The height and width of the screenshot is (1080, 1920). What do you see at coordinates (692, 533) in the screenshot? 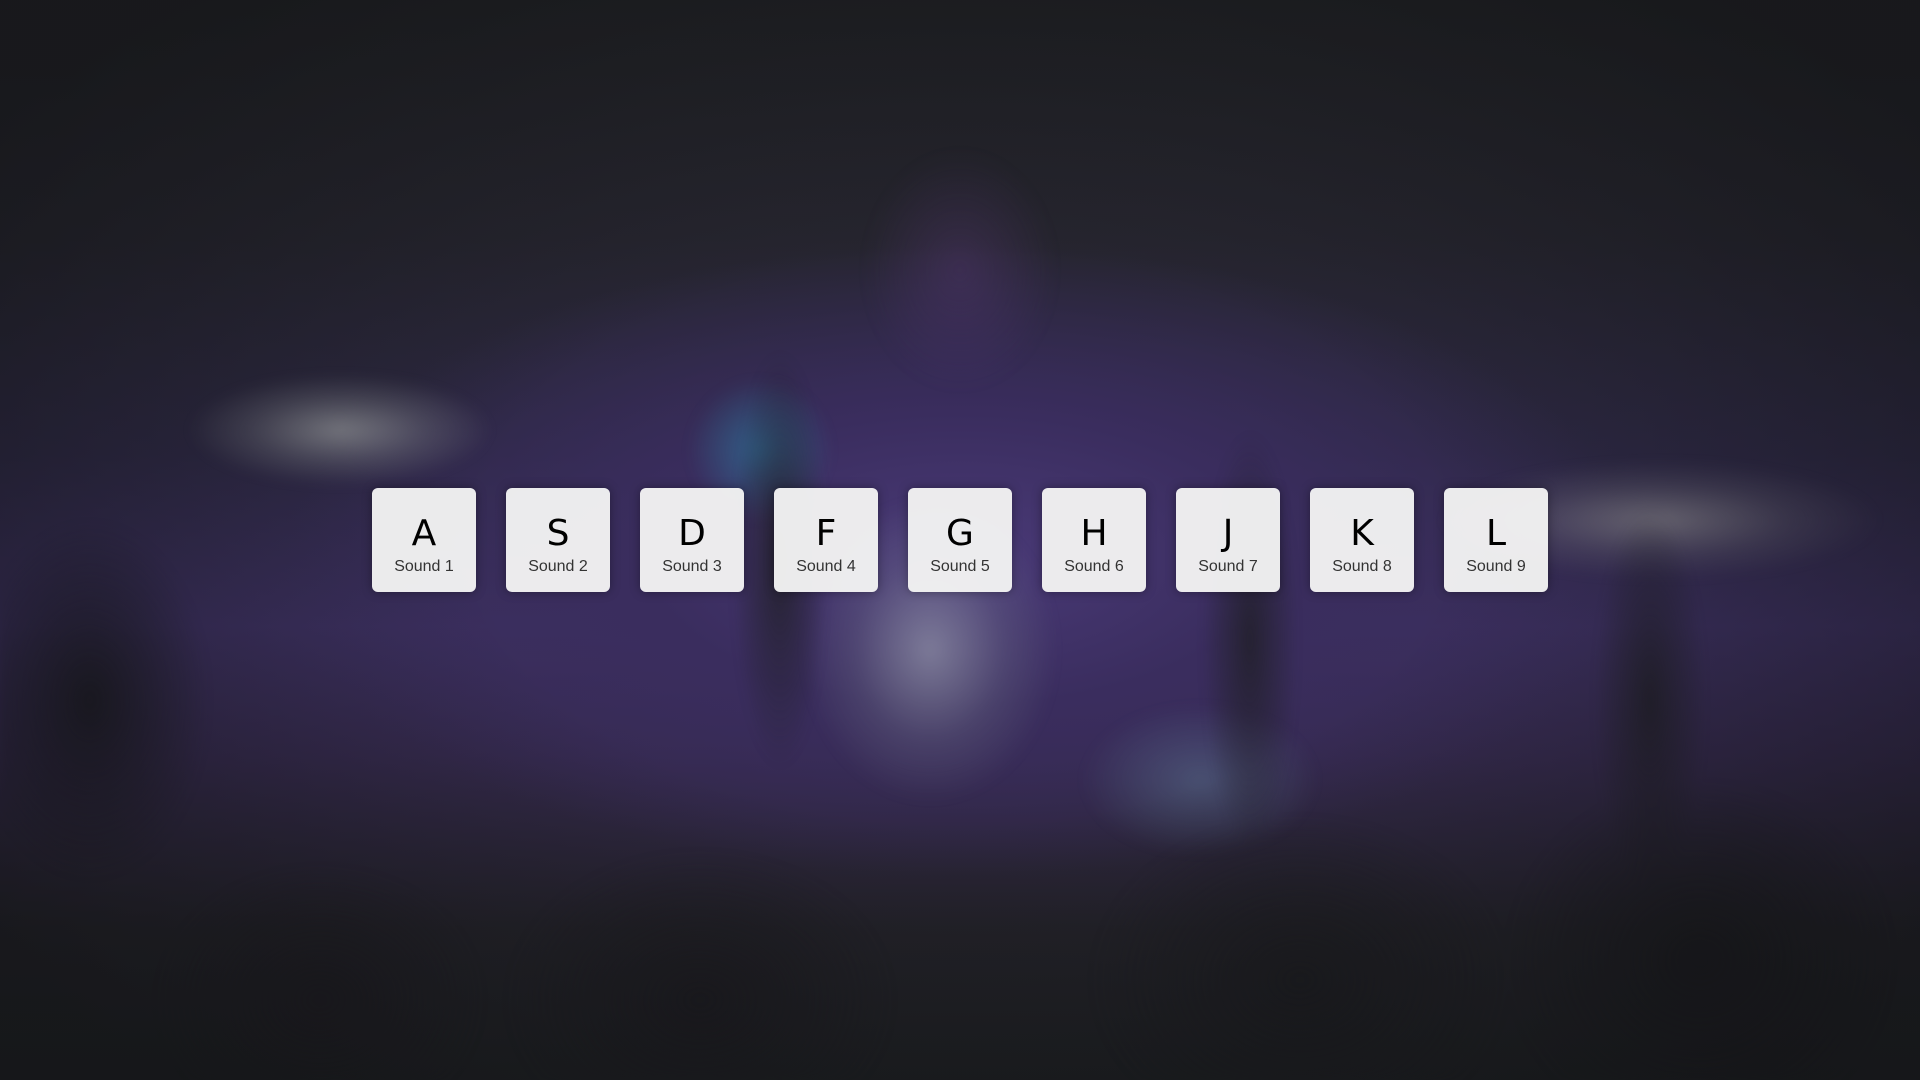
I see `key-letter: D` at bounding box center [692, 533].